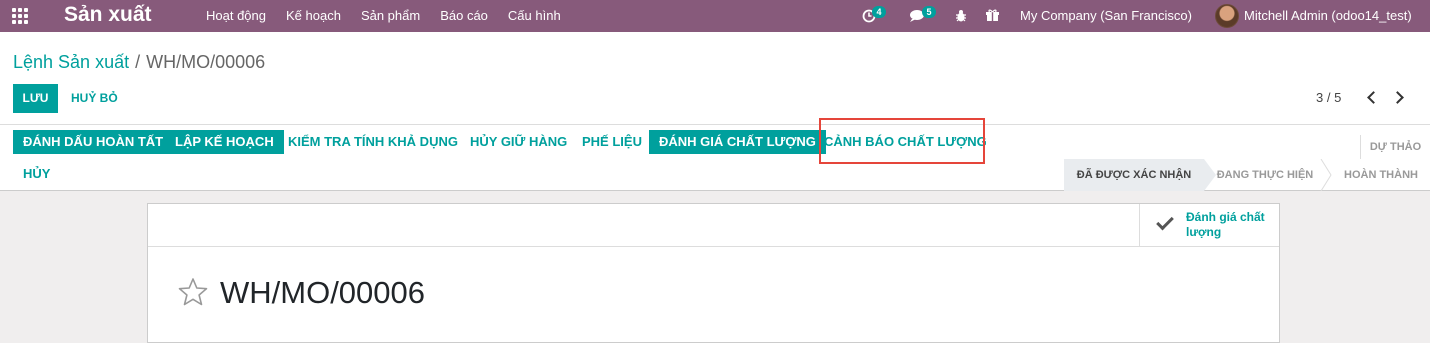  Describe the element at coordinates (323, 292) in the screenshot. I see `record-title: WH/MO/00006` at that location.